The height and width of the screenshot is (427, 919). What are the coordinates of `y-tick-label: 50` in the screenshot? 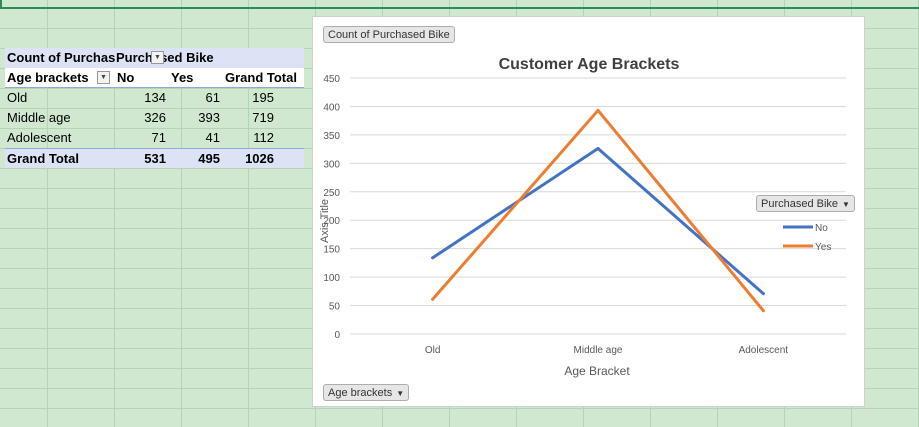 It's located at (335, 307).